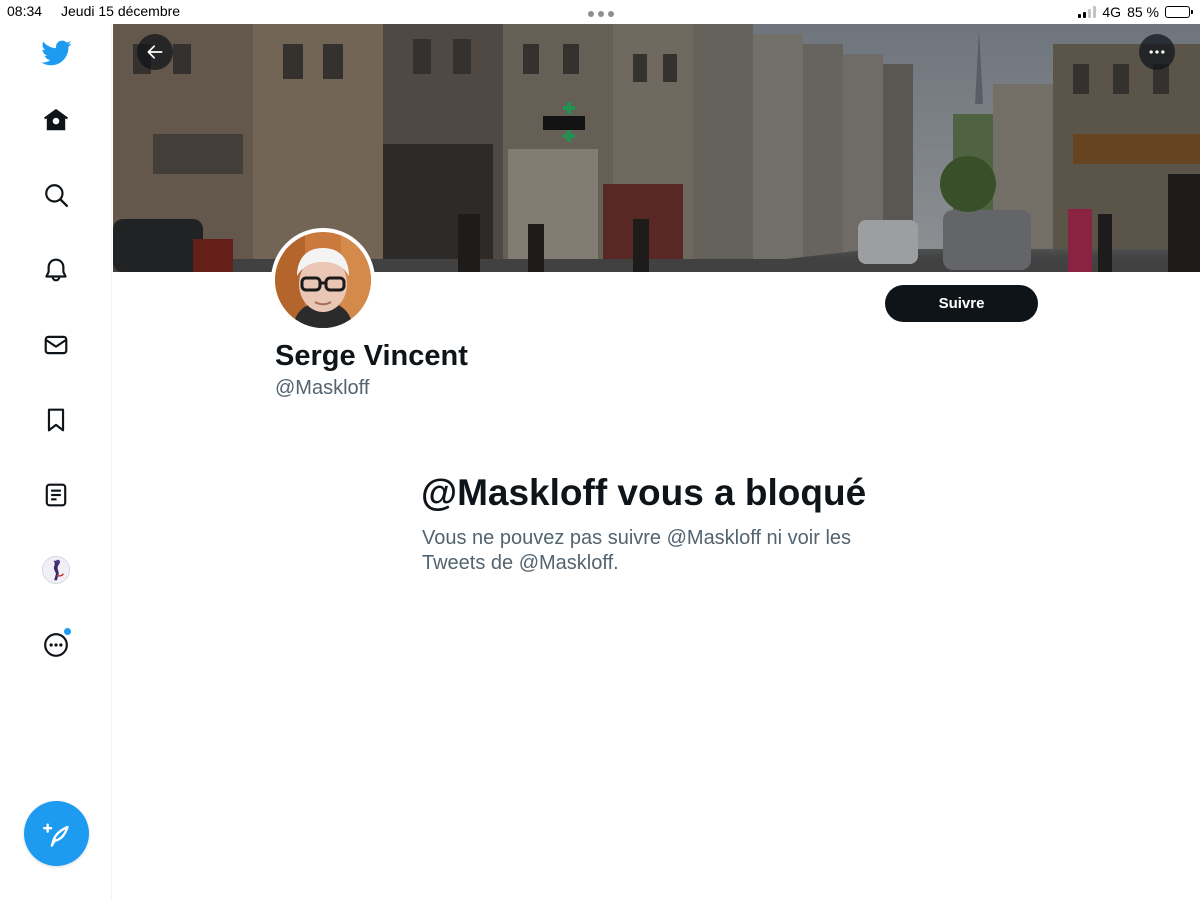 This screenshot has height=900, width=1200. I want to click on compose-tweet-icon, so click(55, 835).